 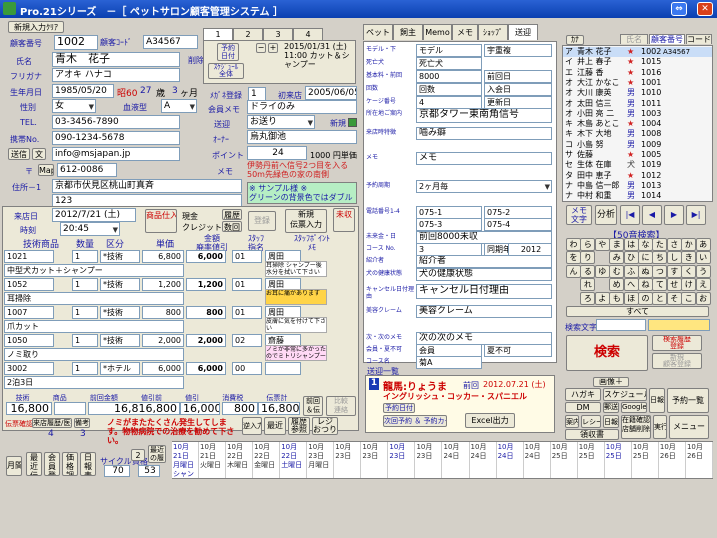 What do you see at coordinates (518, 224) in the screenshot?
I see `pet-field-value2: 075-4` at bounding box center [518, 224].